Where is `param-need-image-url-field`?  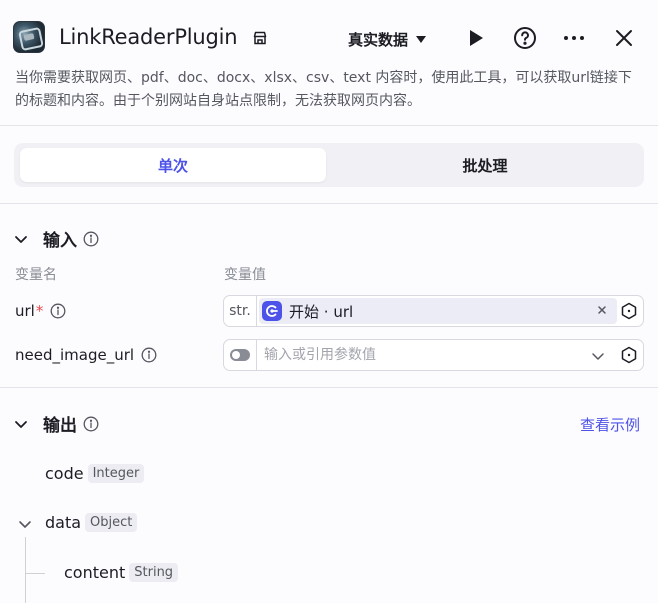
param-need-image-url-field is located at coordinates (433, 355).